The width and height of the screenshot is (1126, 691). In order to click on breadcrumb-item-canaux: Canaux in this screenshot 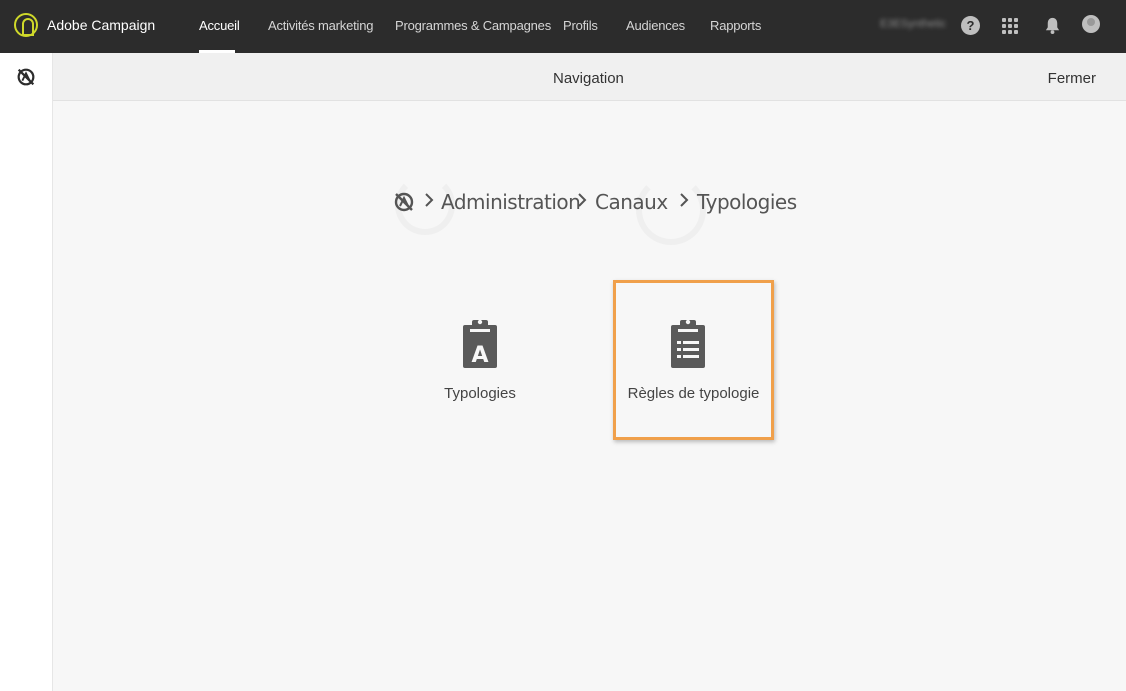, I will do `click(631, 202)`.